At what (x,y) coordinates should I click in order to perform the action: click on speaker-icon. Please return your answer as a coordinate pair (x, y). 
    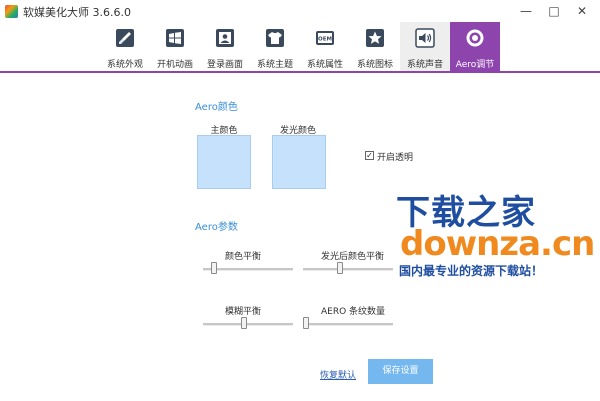
    Looking at the image, I should click on (425, 38).